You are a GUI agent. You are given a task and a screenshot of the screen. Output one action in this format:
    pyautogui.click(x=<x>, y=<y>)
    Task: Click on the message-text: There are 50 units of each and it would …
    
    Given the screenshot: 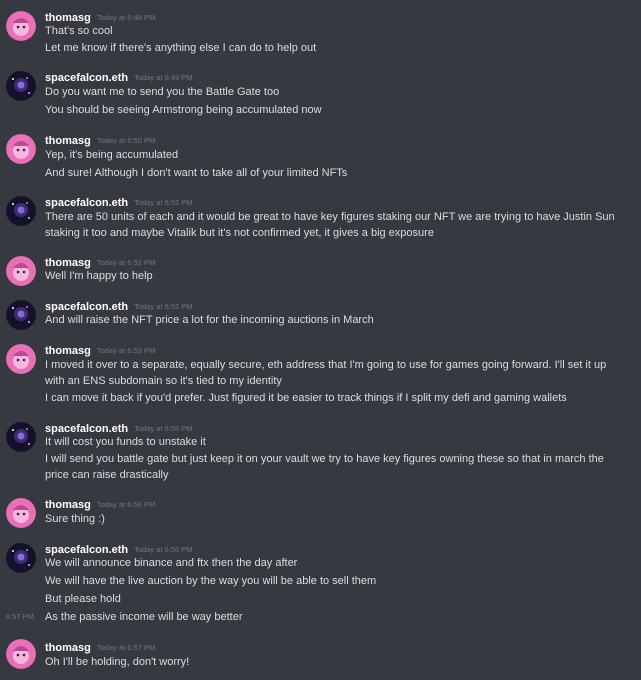 What is the action you would take?
    pyautogui.click(x=330, y=225)
    